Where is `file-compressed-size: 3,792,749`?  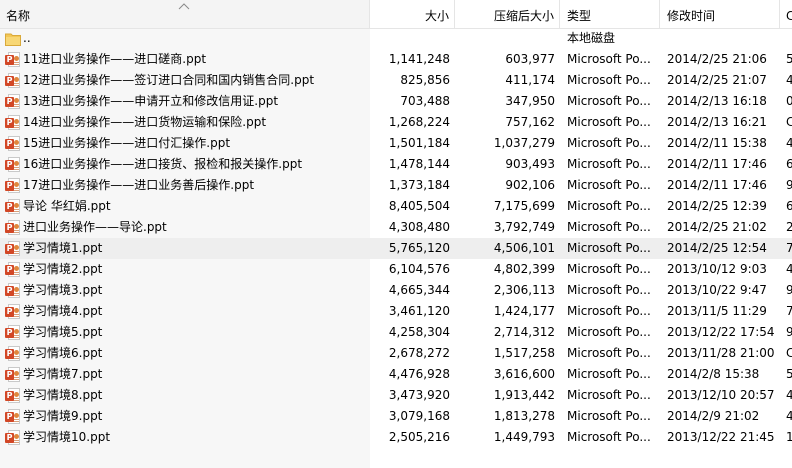 file-compressed-size: 3,792,749 is located at coordinates (524, 227).